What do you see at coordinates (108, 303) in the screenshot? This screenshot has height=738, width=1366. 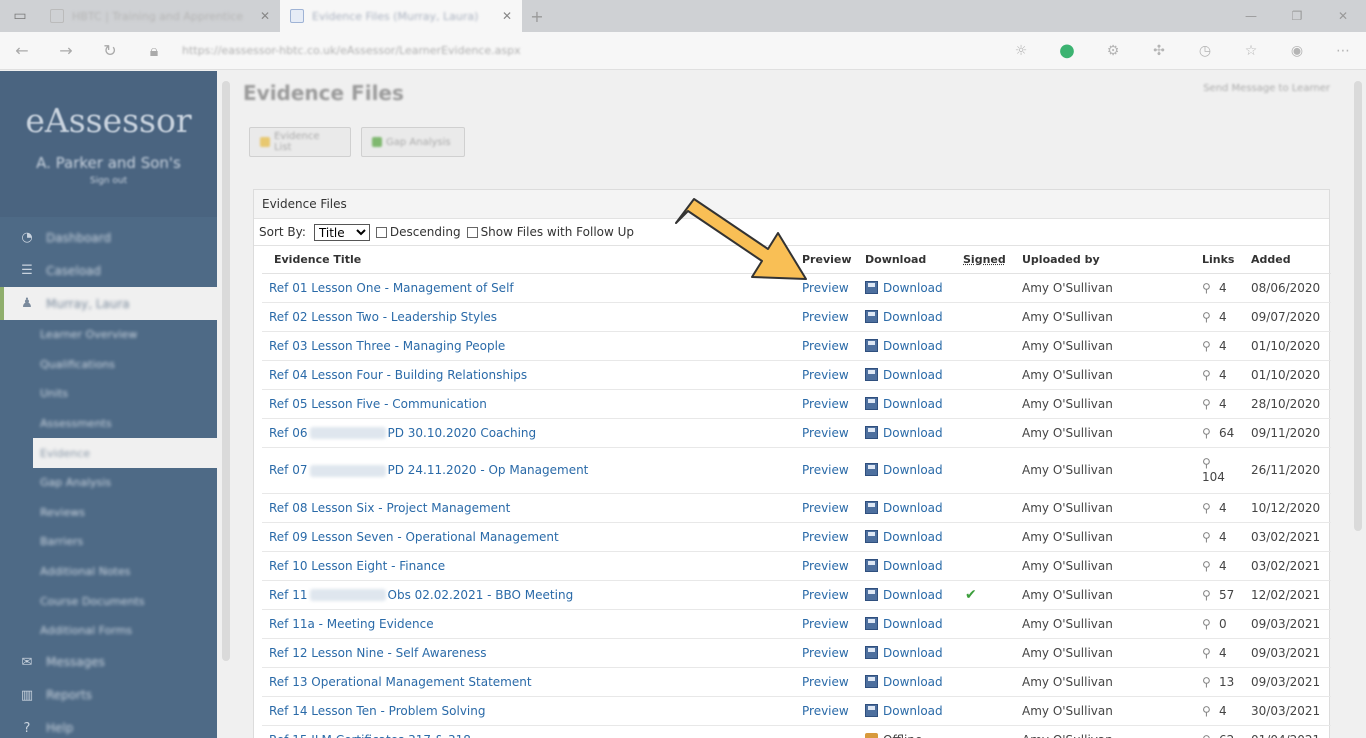 I see `sidebar-item-learner: ♟ Murray, Laura` at bounding box center [108, 303].